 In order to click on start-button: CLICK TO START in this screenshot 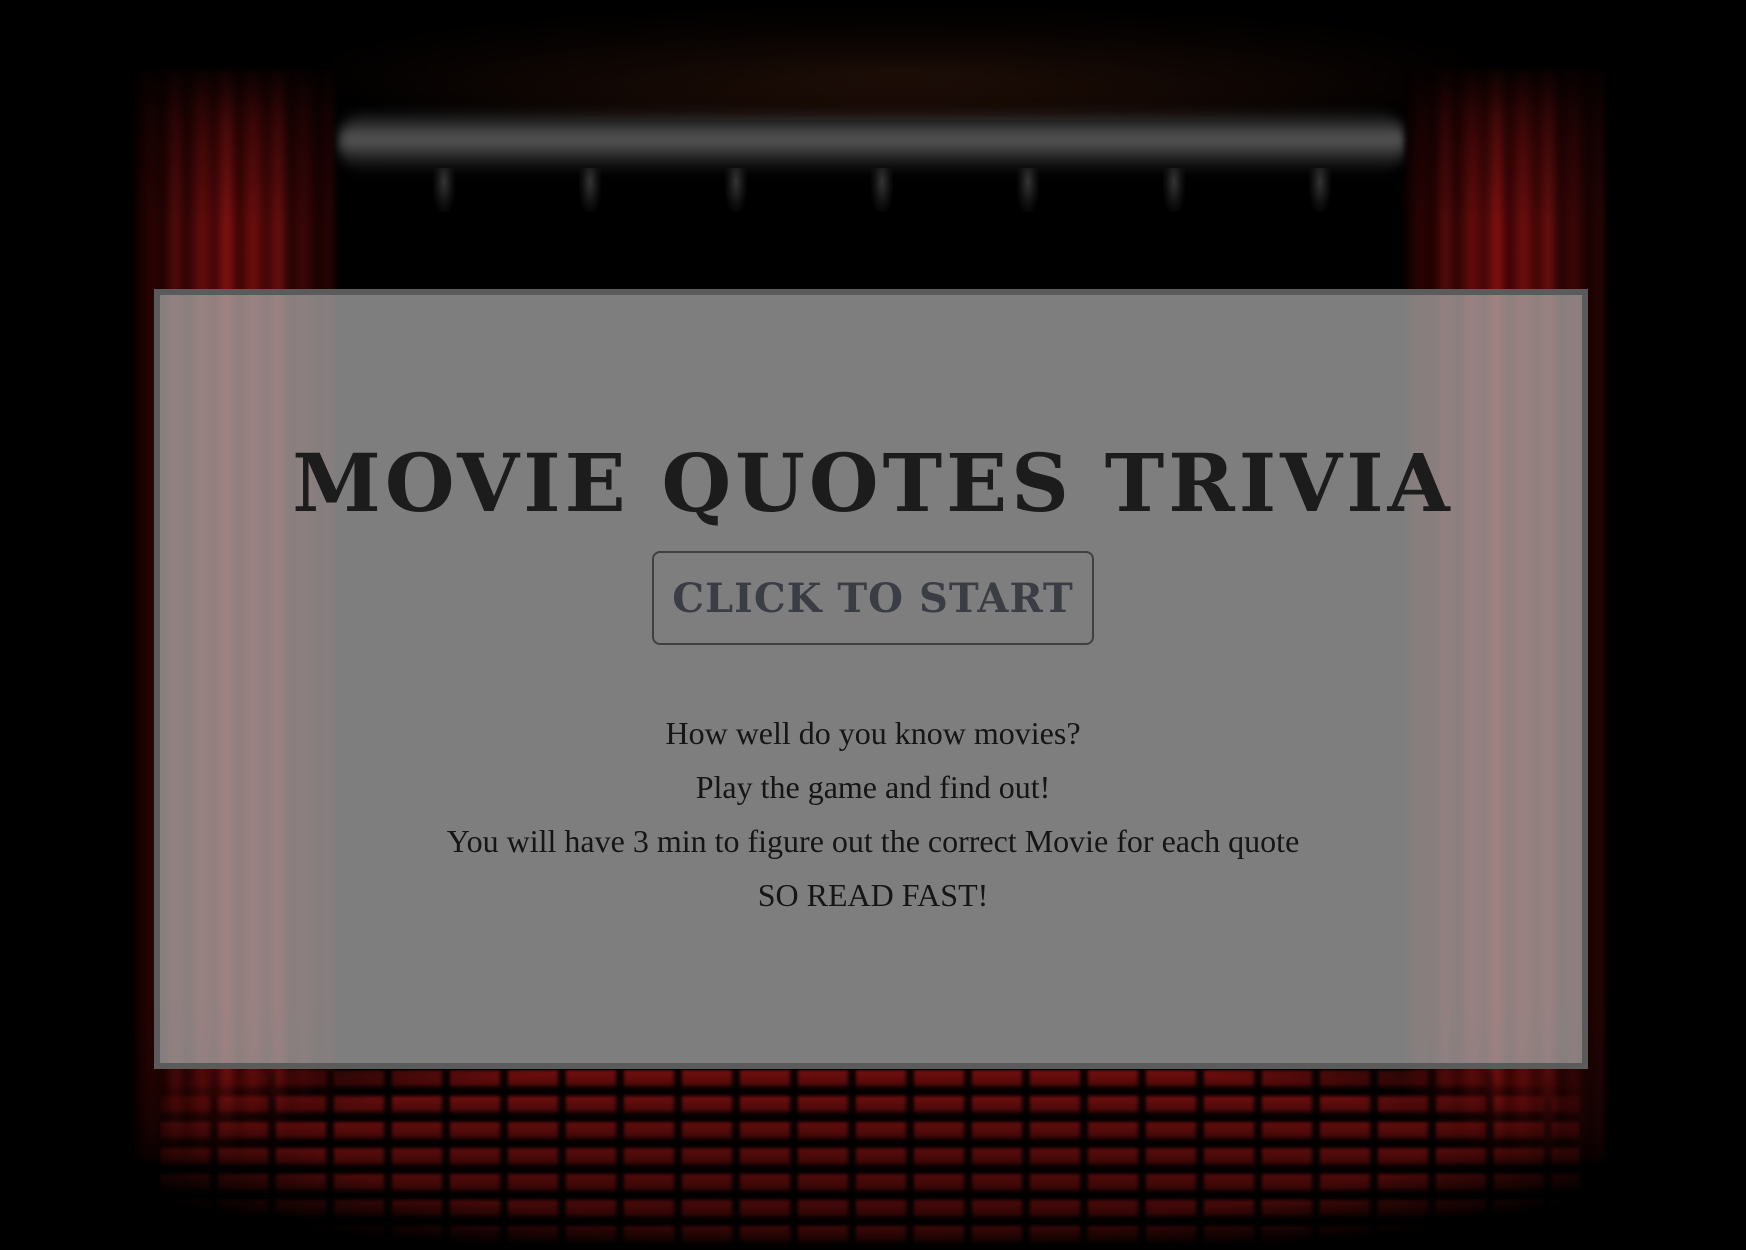, I will do `click(873, 598)`.